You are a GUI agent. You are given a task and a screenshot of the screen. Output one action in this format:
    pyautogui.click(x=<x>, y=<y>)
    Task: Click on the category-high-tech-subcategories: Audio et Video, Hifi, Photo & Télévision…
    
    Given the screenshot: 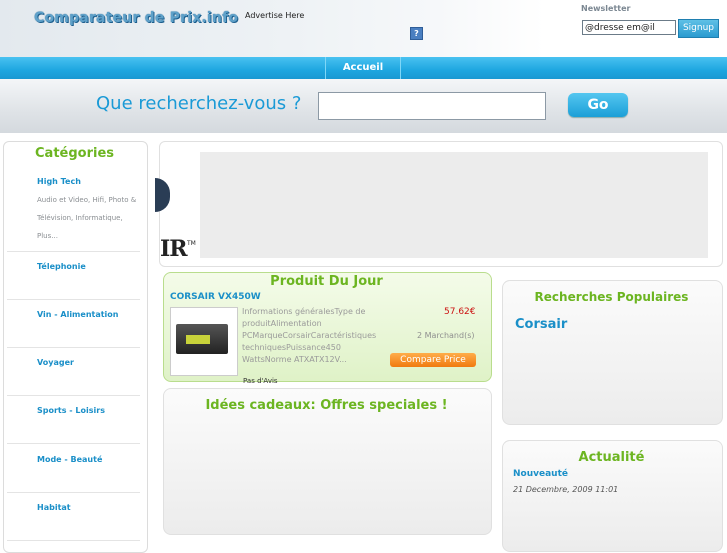 What is the action you would take?
    pyautogui.click(x=91, y=218)
    